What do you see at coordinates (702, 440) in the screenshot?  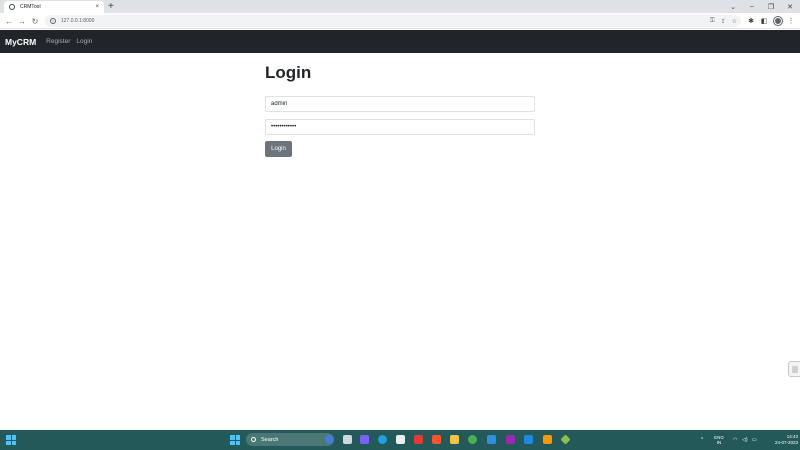 I see `tray-chevron-icon: ^` at bounding box center [702, 440].